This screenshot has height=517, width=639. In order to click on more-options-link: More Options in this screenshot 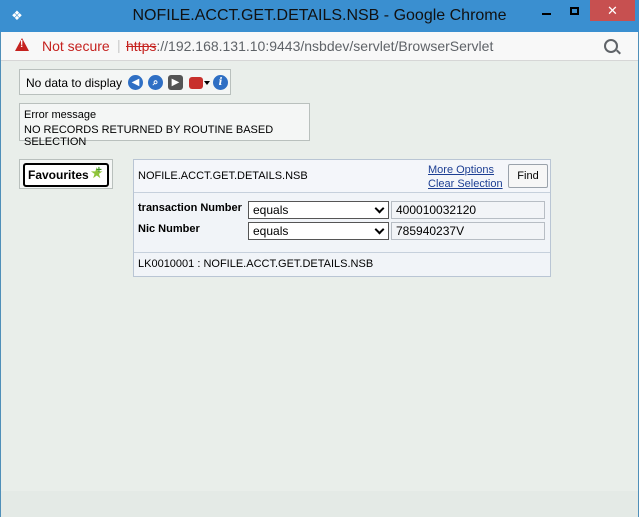, I will do `click(461, 170)`.